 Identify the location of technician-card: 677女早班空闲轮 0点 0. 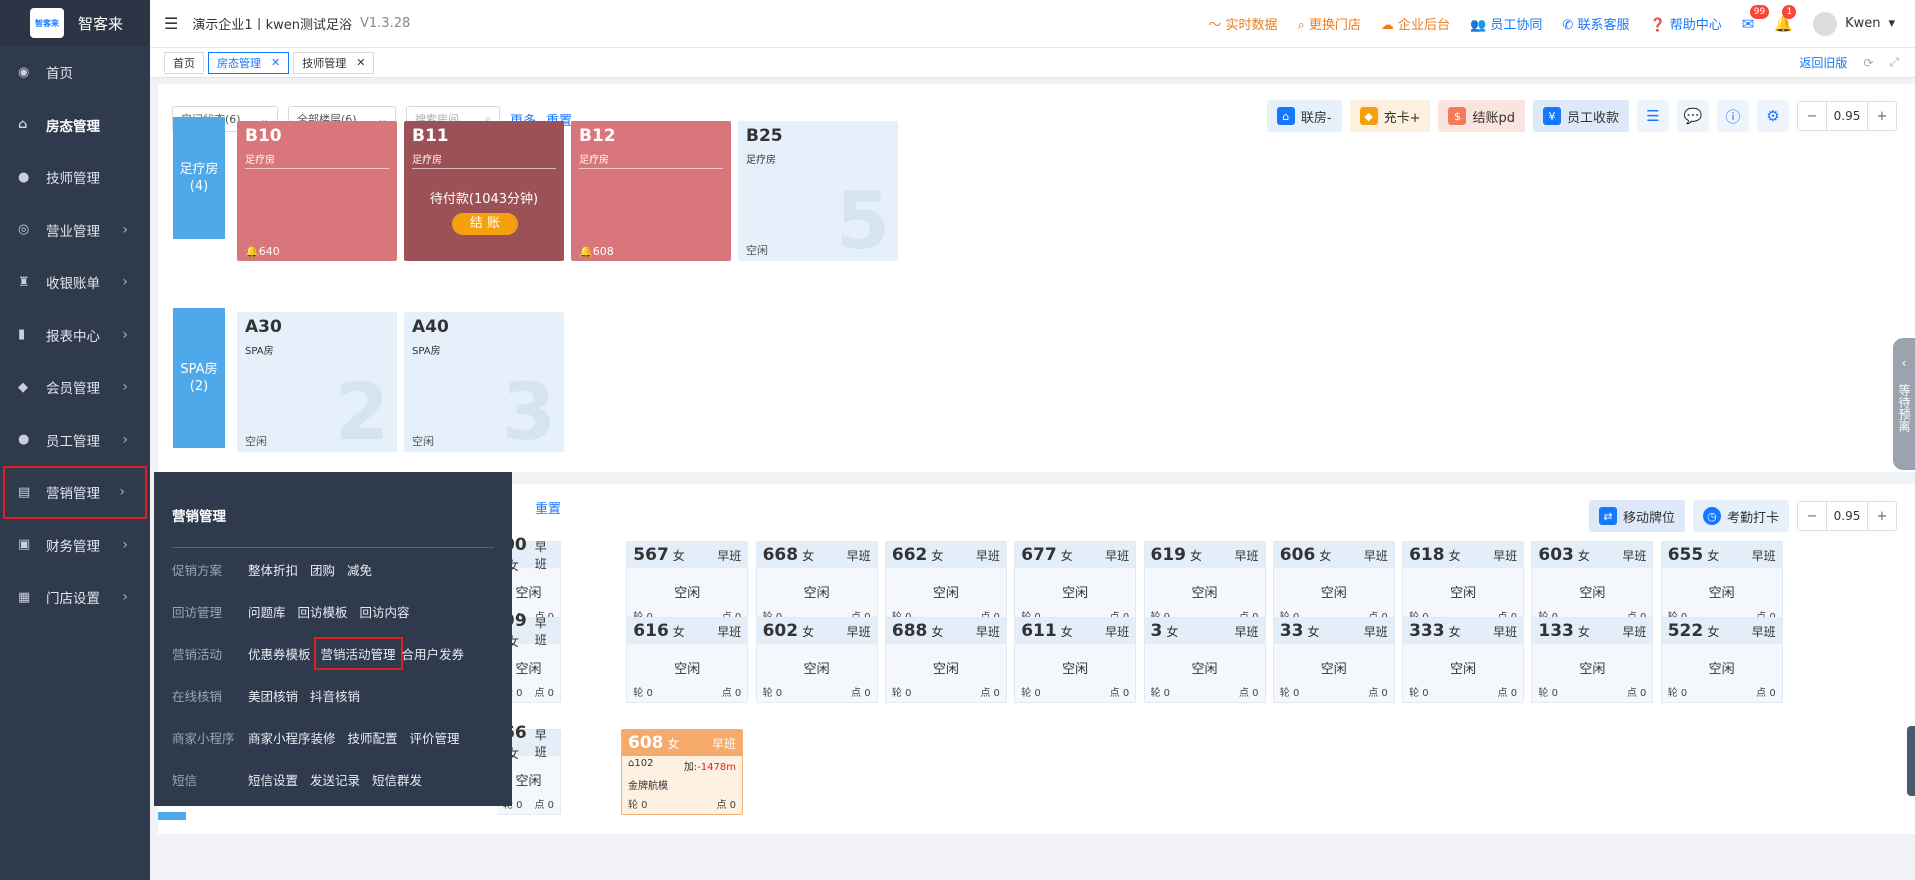
(1075, 584).